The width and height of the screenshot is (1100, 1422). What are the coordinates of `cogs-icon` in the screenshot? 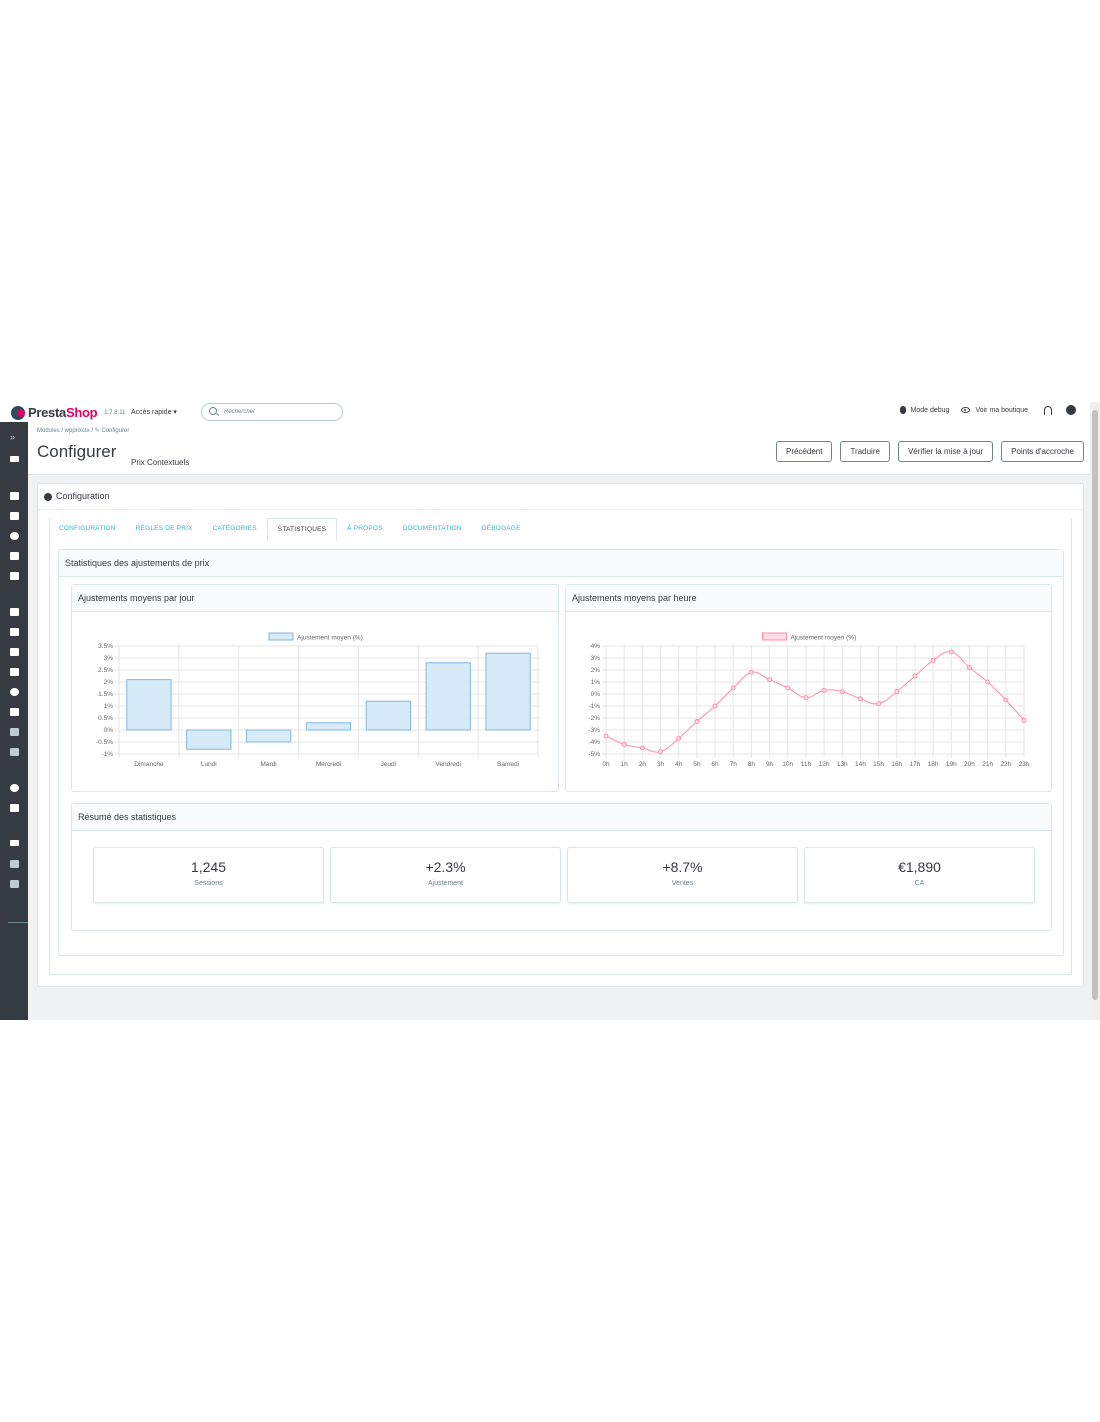 It's located at (48, 497).